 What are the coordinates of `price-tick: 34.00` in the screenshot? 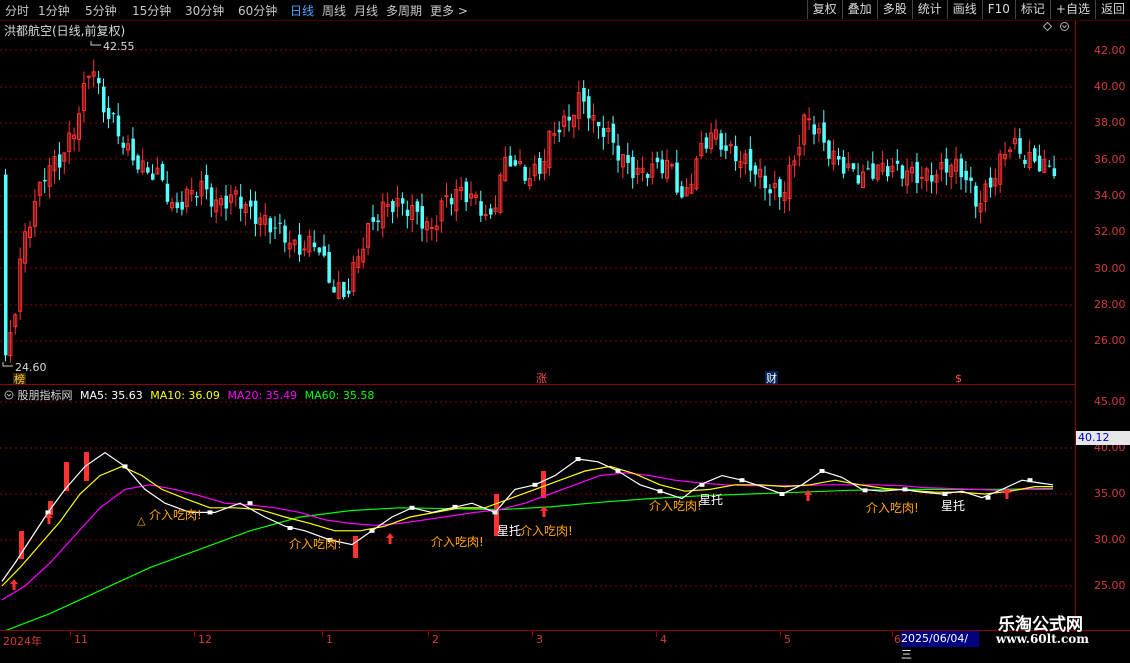 It's located at (1110, 195).